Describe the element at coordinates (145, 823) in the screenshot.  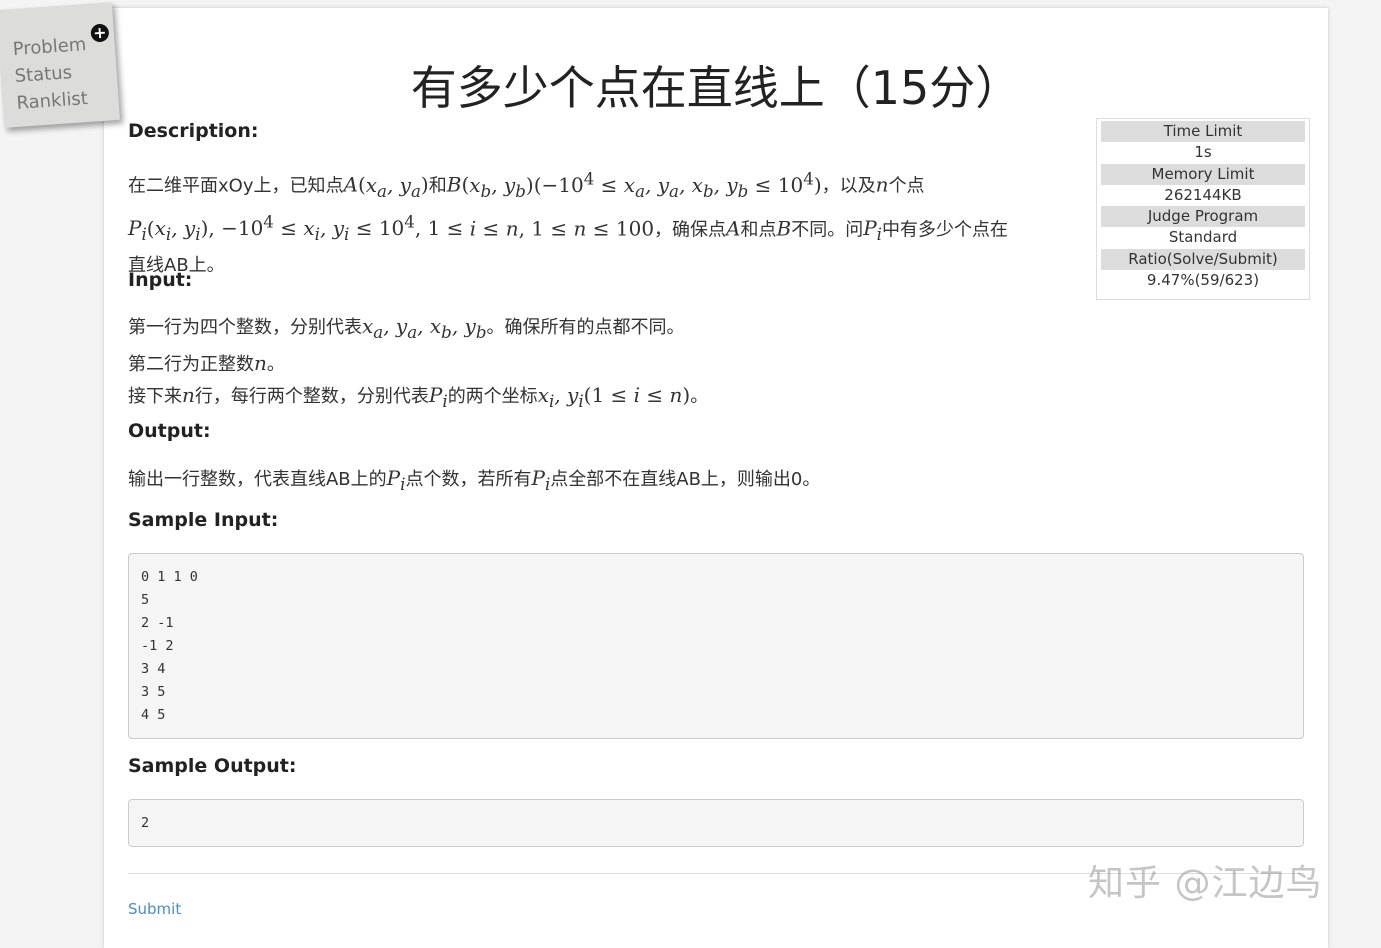
I see `sample-output-line: 2` at that location.